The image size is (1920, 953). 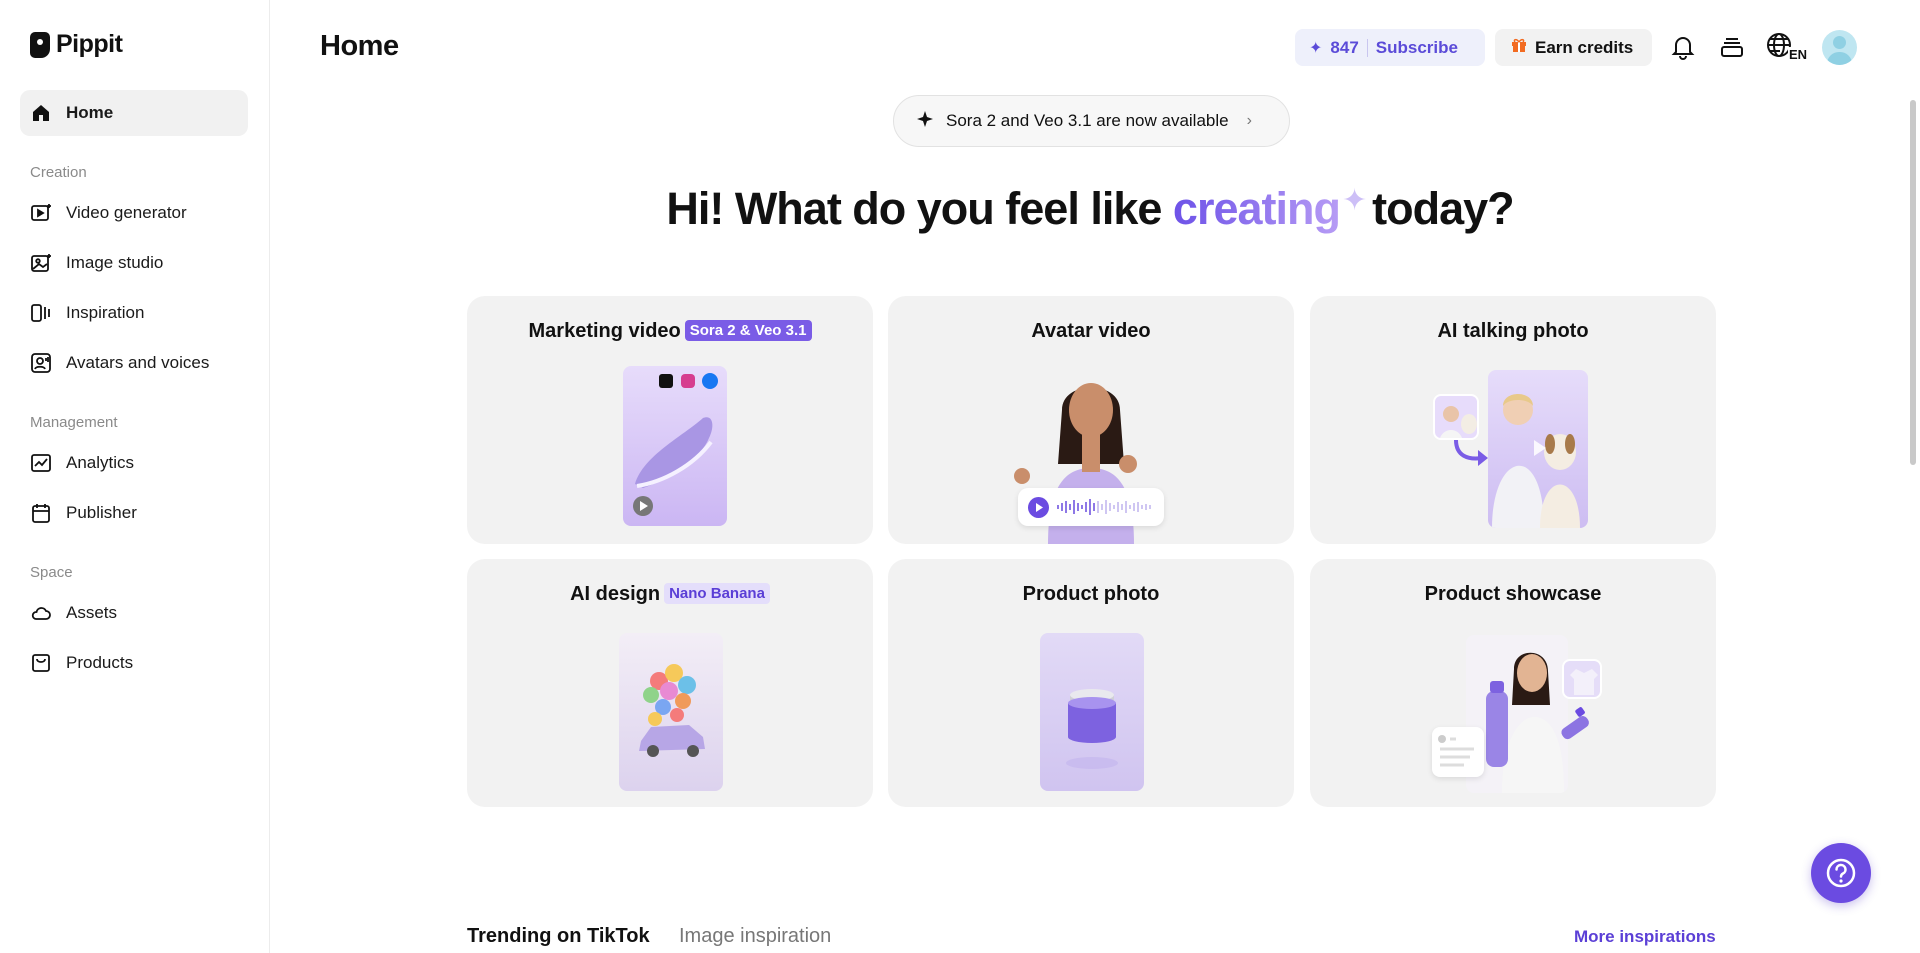 I want to click on card-marketing-video: Marketing video Sora 2 & Veo 3.1, so click(x=670, y=420).